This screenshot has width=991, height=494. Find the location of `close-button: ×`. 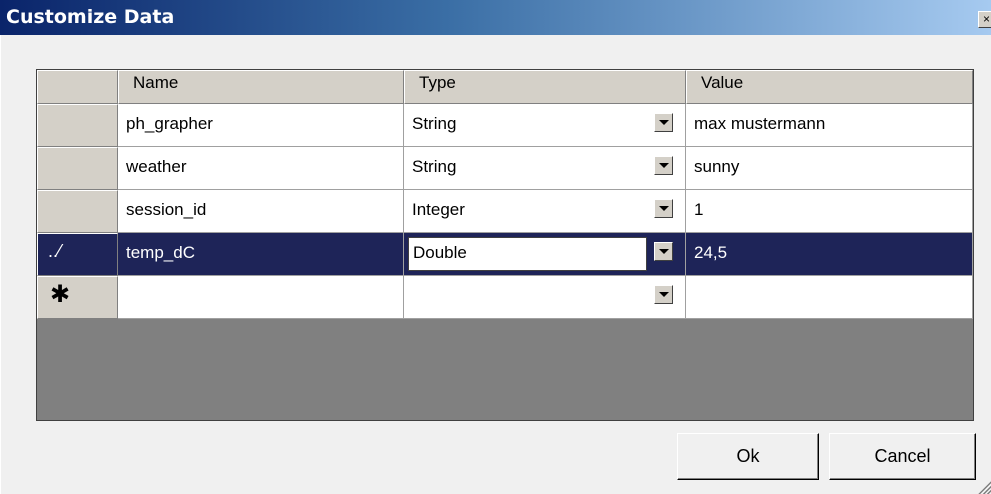

close-button: × is located at coordinates (984, 19).